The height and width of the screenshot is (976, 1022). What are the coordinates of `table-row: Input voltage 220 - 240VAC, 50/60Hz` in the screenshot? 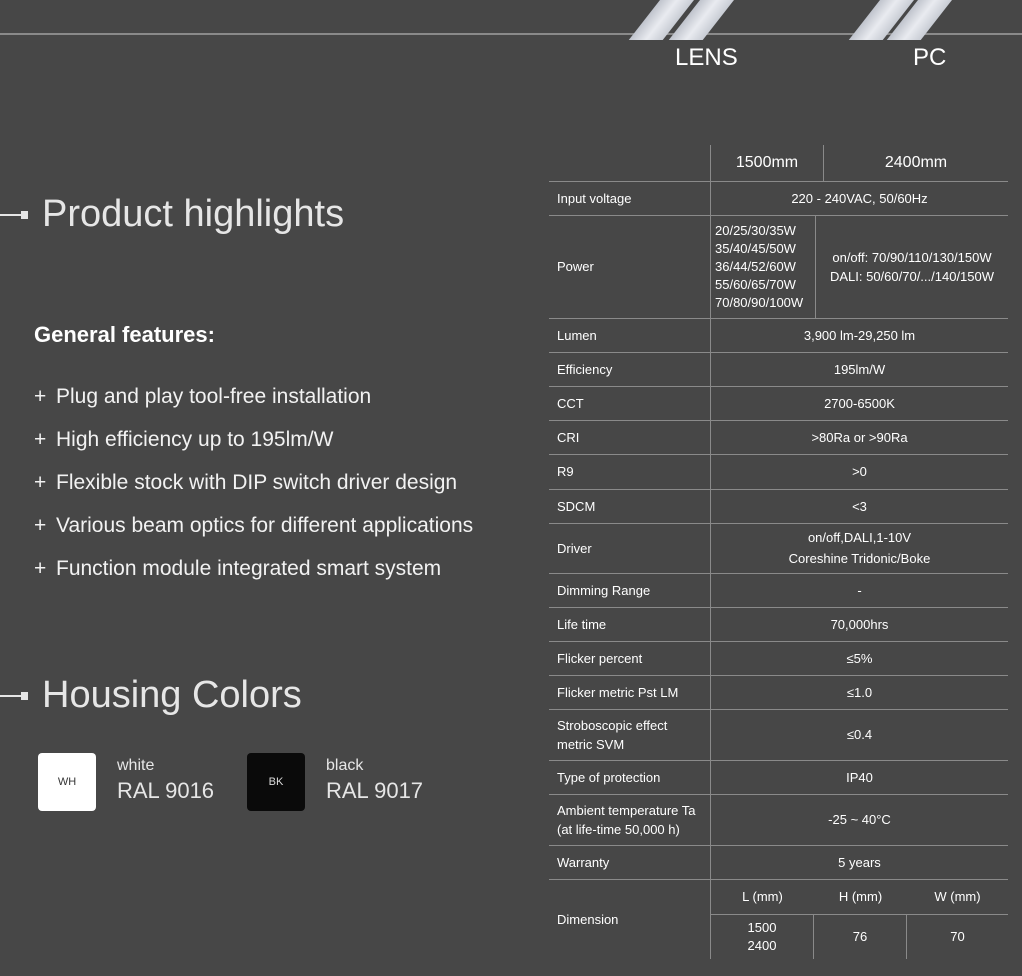 It's located at (778, 198).